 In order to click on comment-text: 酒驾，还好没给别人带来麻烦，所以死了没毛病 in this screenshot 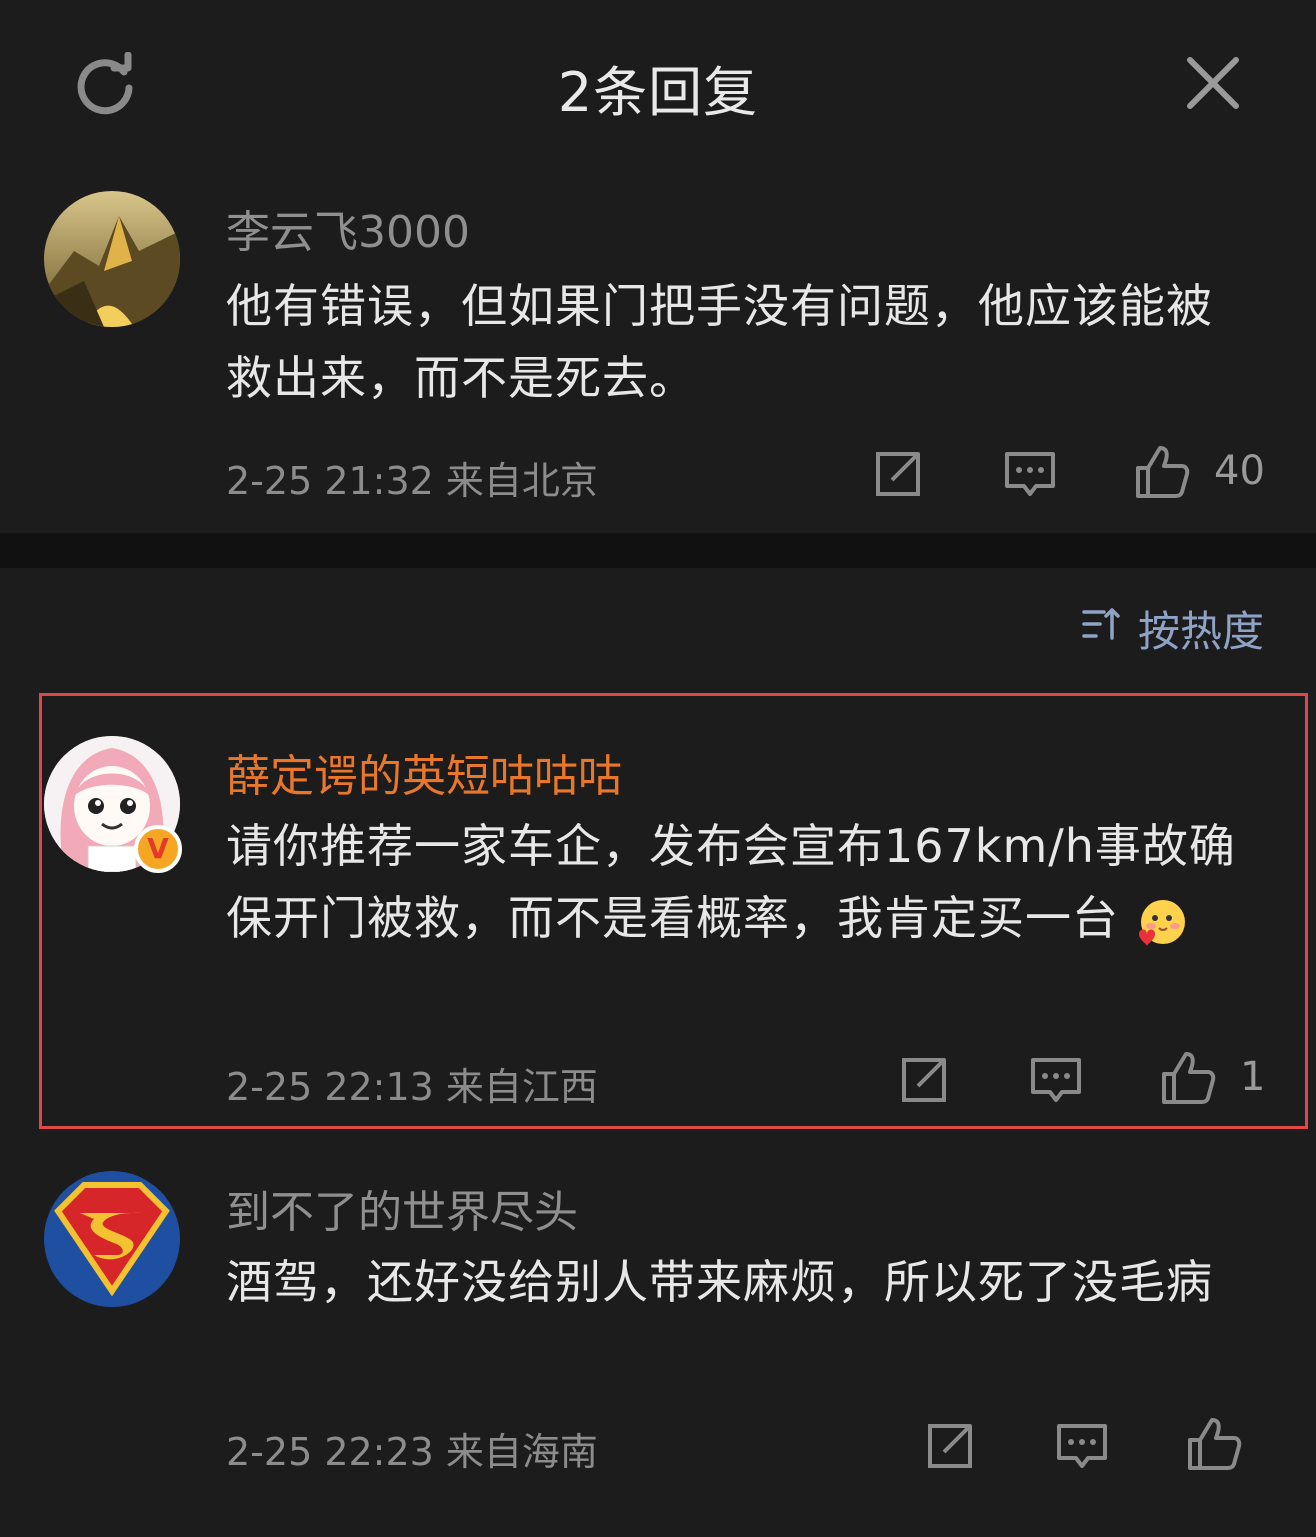, I will do `click(719, 1282)`.